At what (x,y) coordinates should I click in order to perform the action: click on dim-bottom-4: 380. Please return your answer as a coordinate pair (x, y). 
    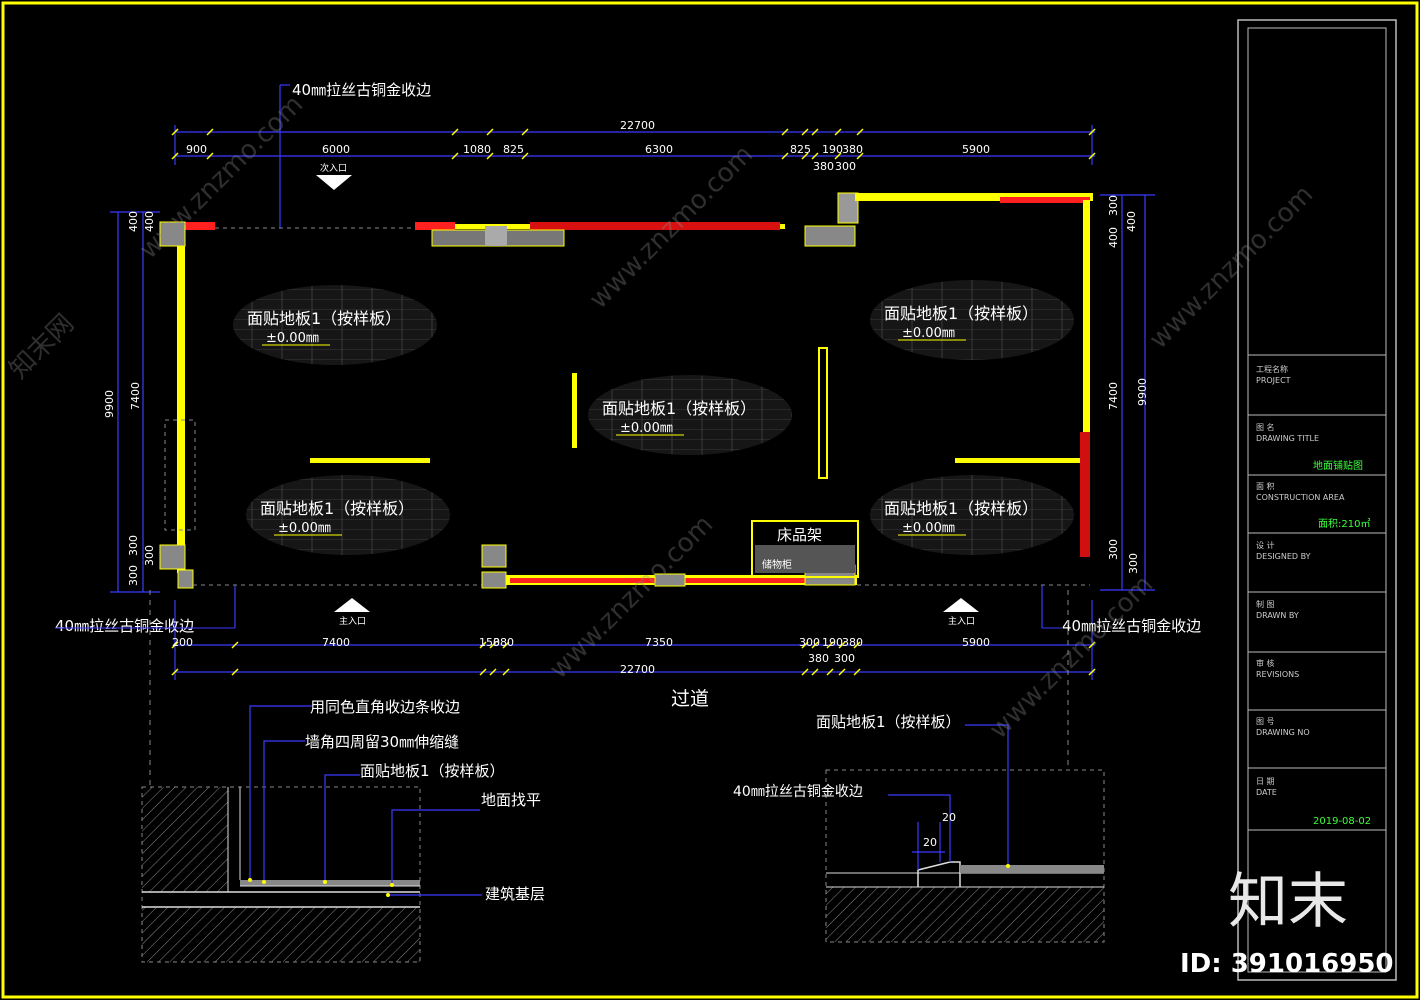
    Looking at the image, I should click on (503, 642).